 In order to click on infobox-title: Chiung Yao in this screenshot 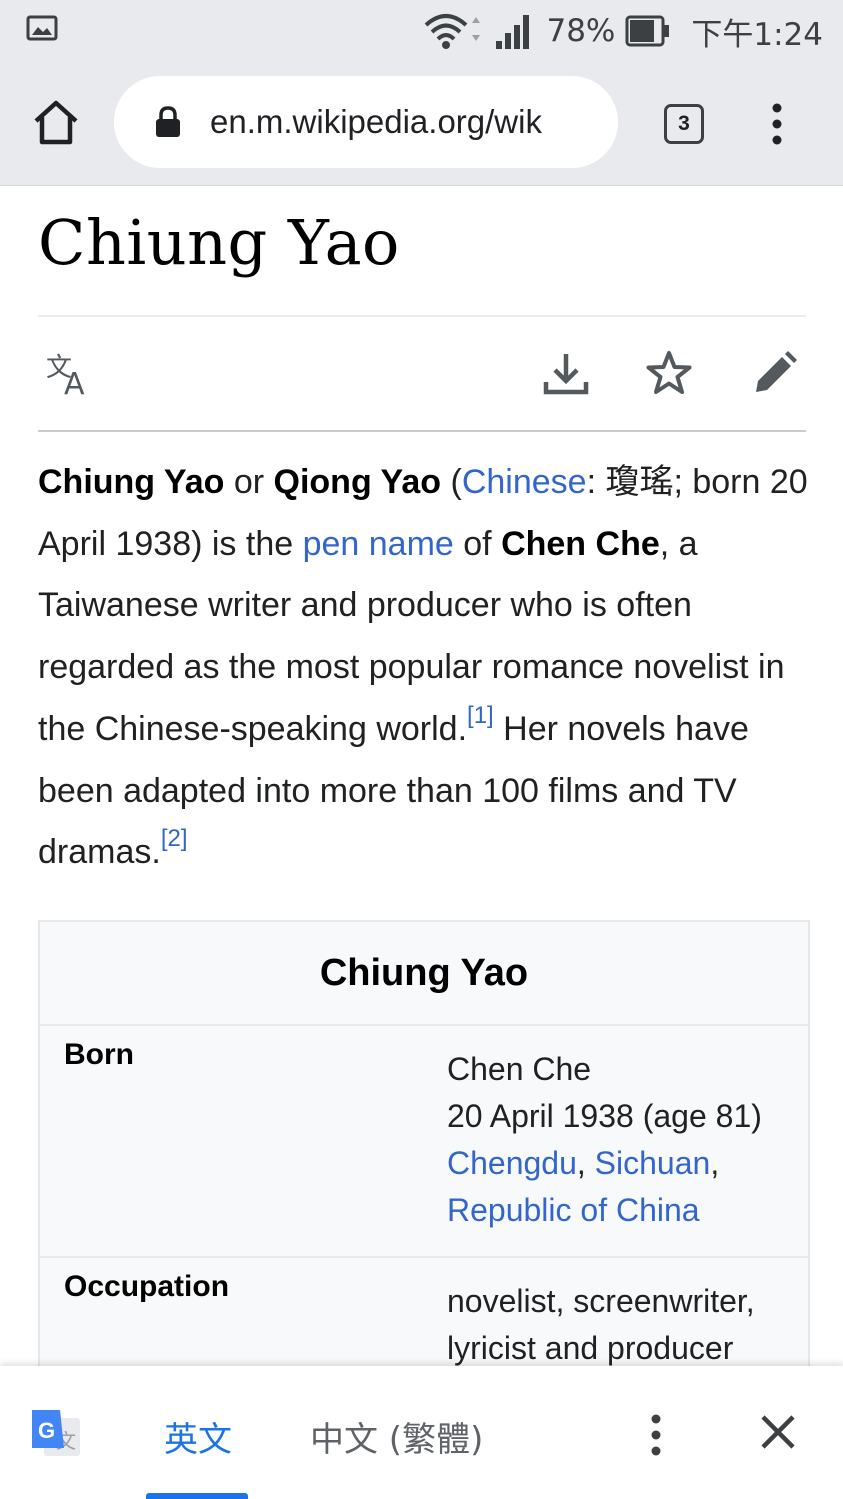, I will do `click(424, 974)`.